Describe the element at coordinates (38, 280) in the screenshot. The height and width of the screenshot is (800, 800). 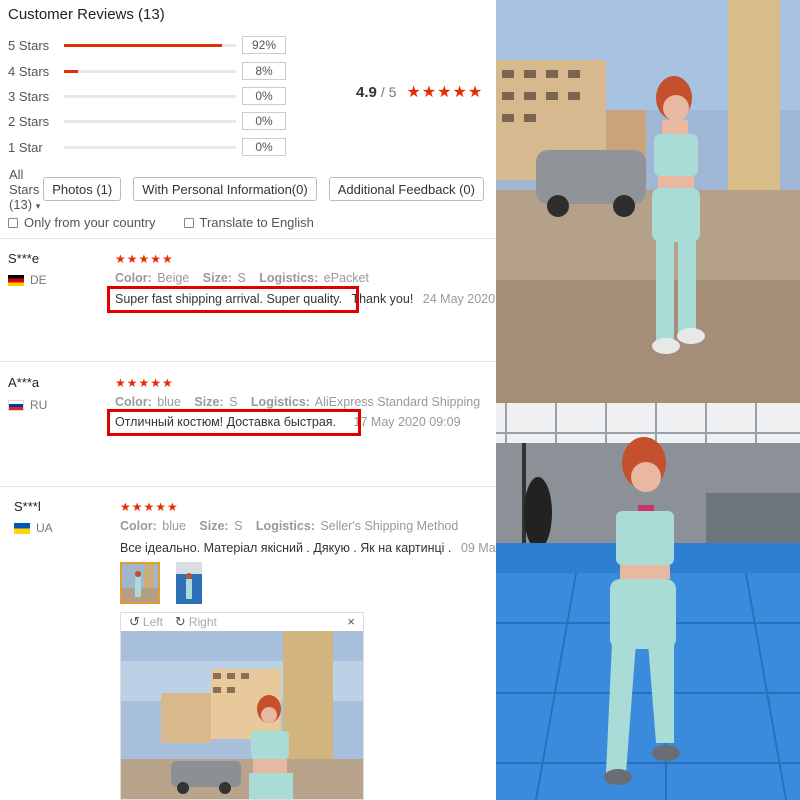
I see `country-code: DE` at that location.